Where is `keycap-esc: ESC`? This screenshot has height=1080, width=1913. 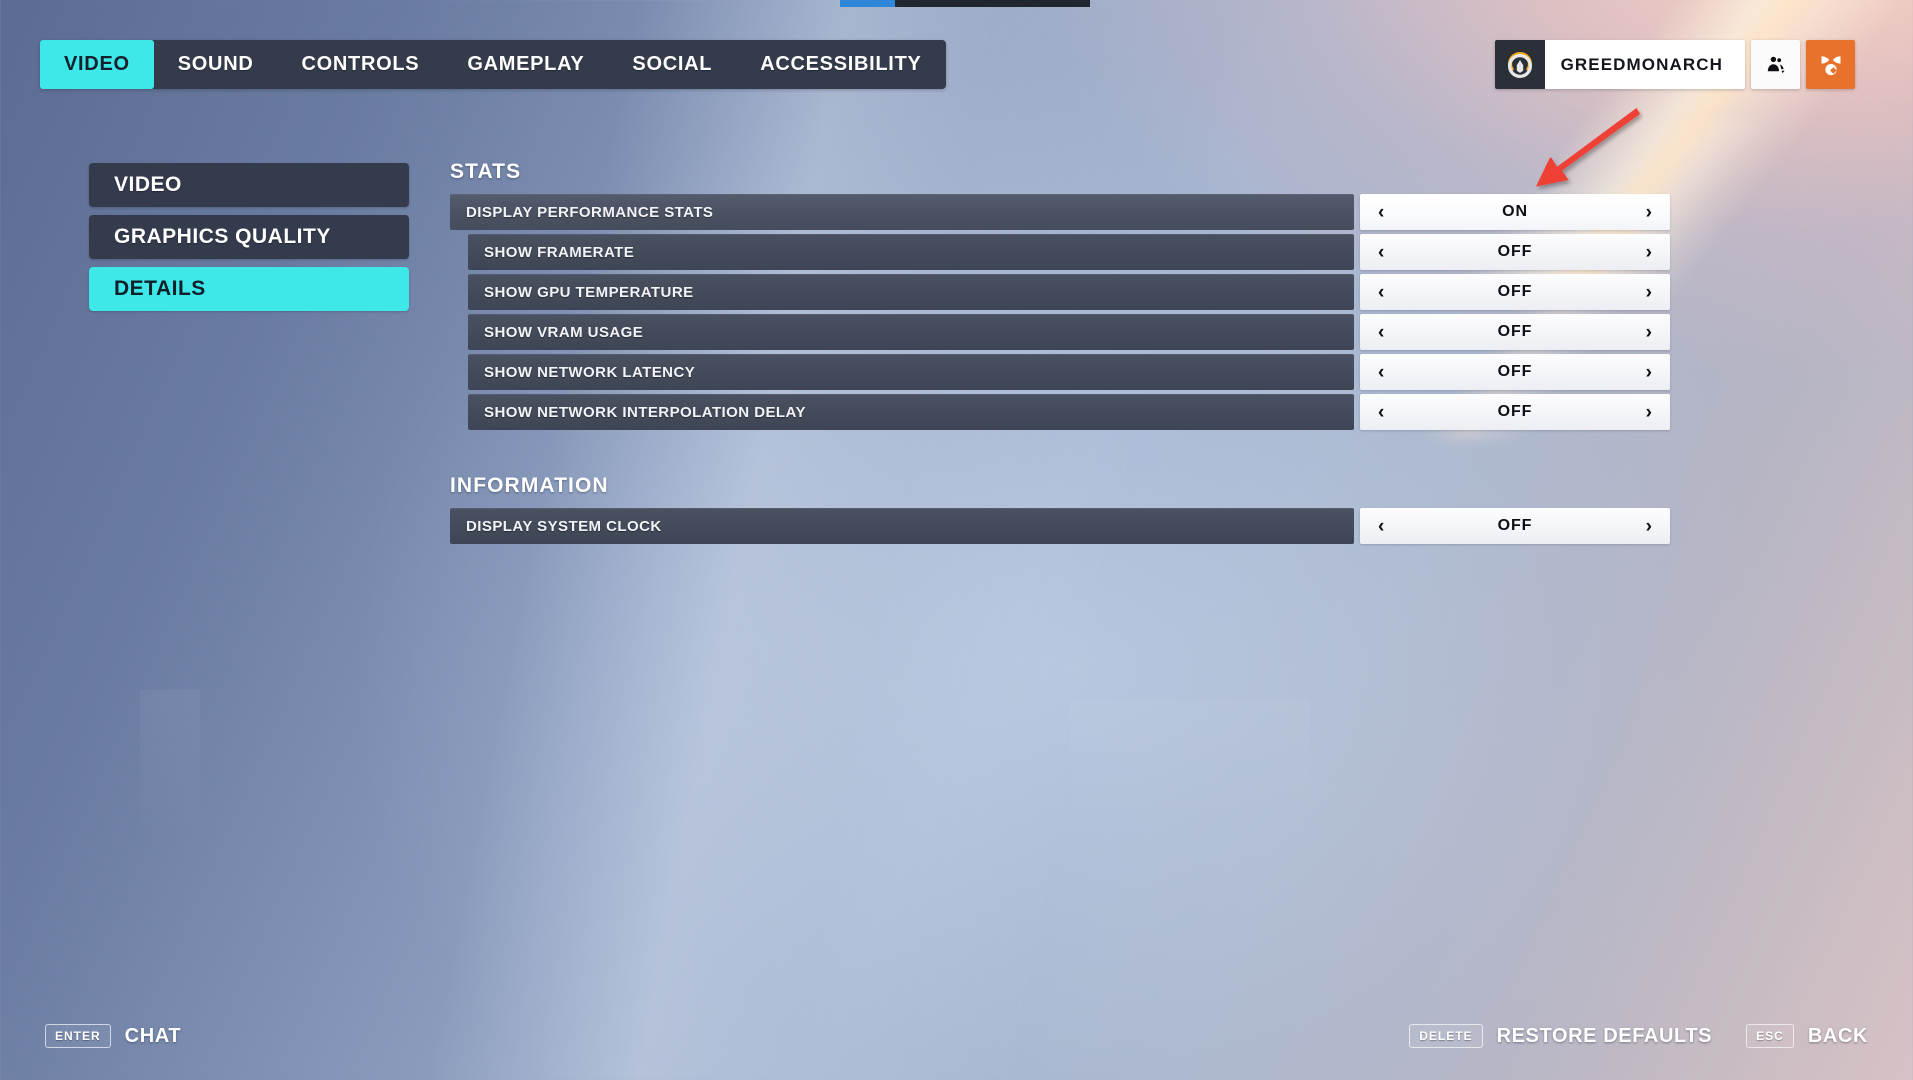 keycap-esc: ESC is located at coordinates (1770, 1036).